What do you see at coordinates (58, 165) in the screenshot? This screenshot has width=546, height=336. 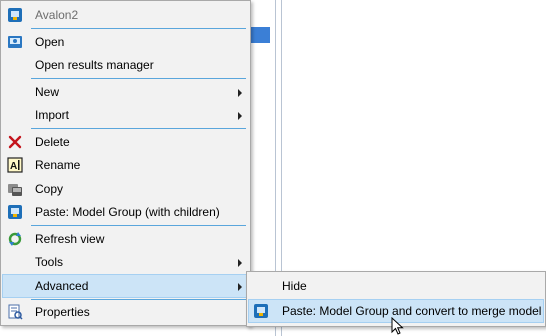 I see `menu-item-label: Rename` at bounding box center [58, 165].